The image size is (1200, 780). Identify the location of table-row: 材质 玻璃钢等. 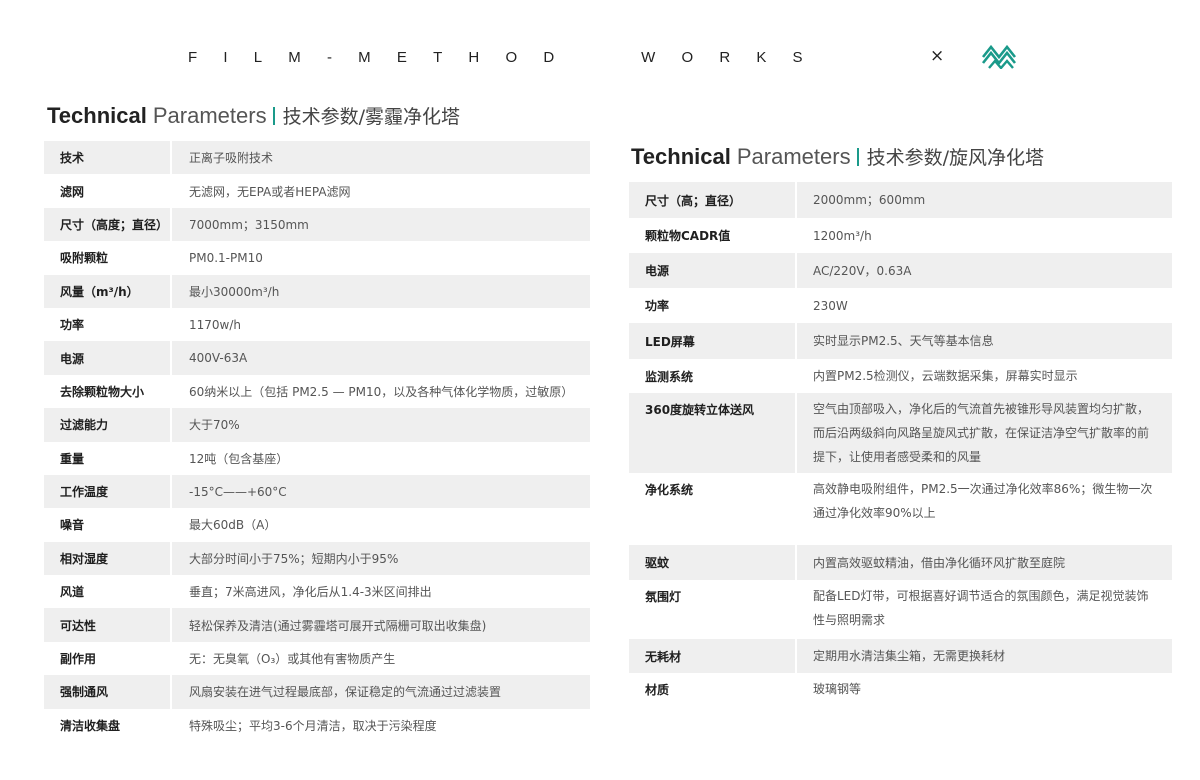
(900, 695).